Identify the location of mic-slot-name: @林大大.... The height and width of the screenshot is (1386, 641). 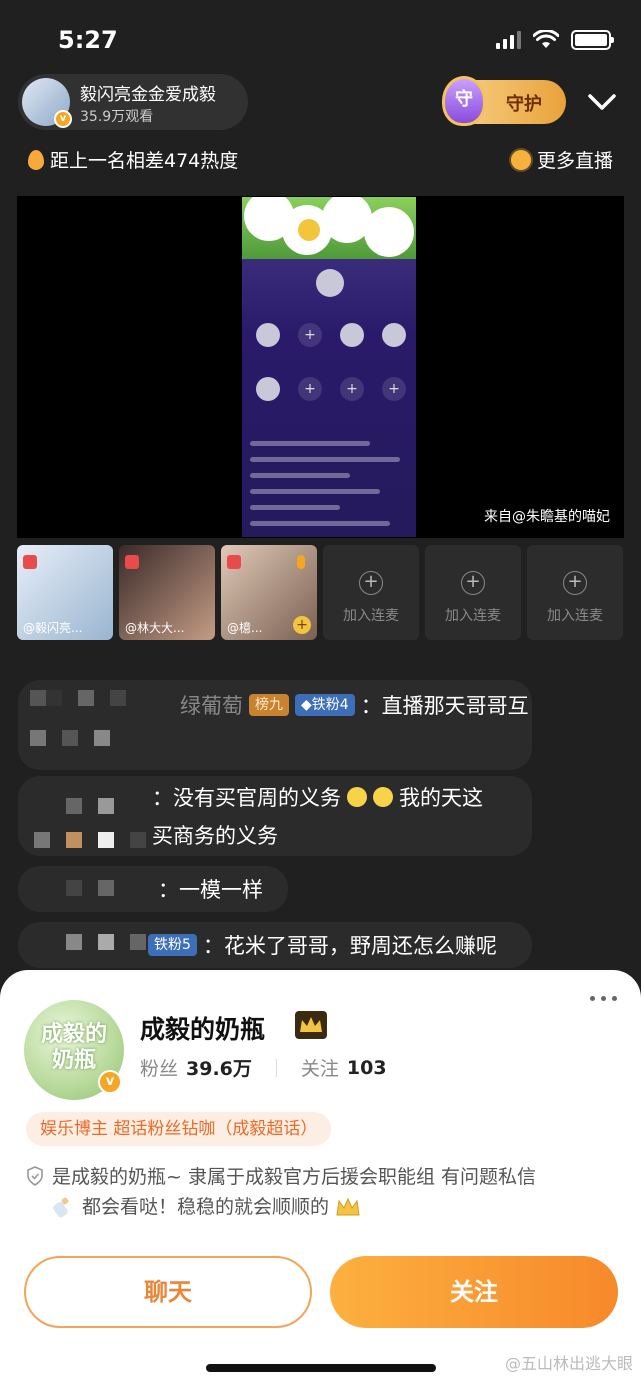
(155, 628).